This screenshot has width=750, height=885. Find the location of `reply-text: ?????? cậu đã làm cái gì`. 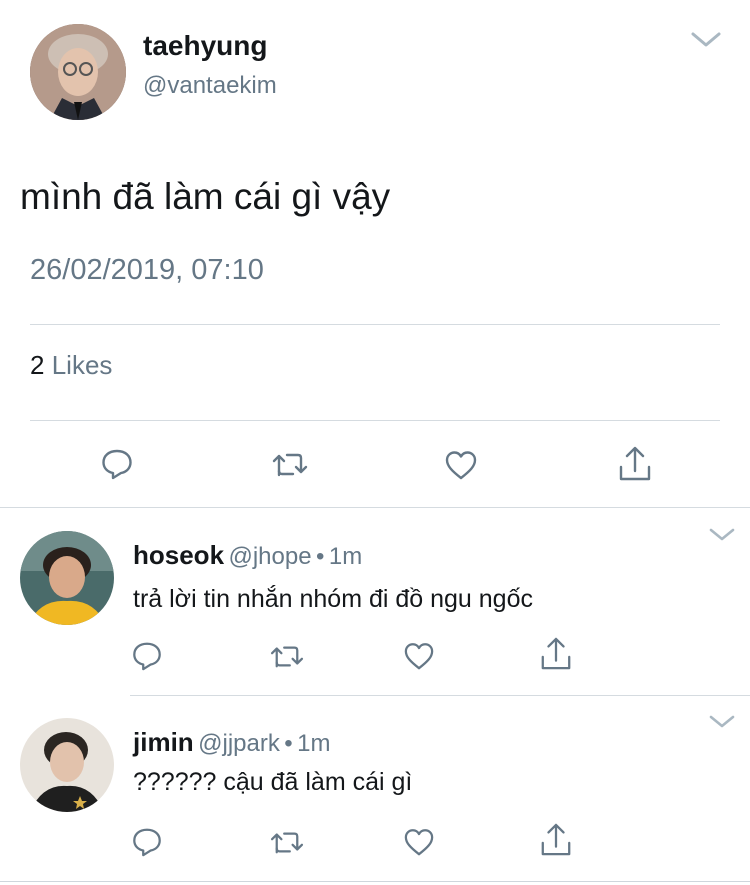

reply-text: ?????? cậu đã làm cái gì is located at coordinates (273, 782).